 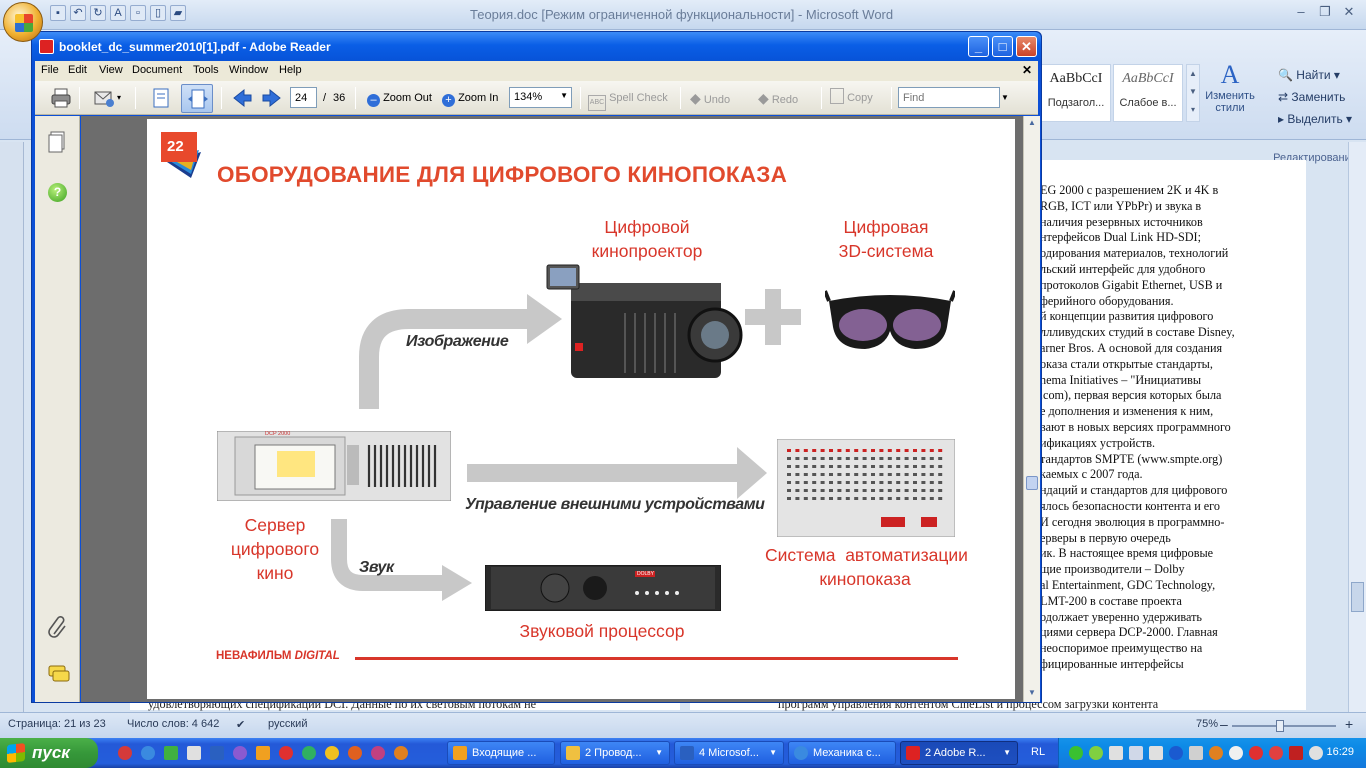 I want to click on open-folder-icon: ▰, so click(x=178, y=13).